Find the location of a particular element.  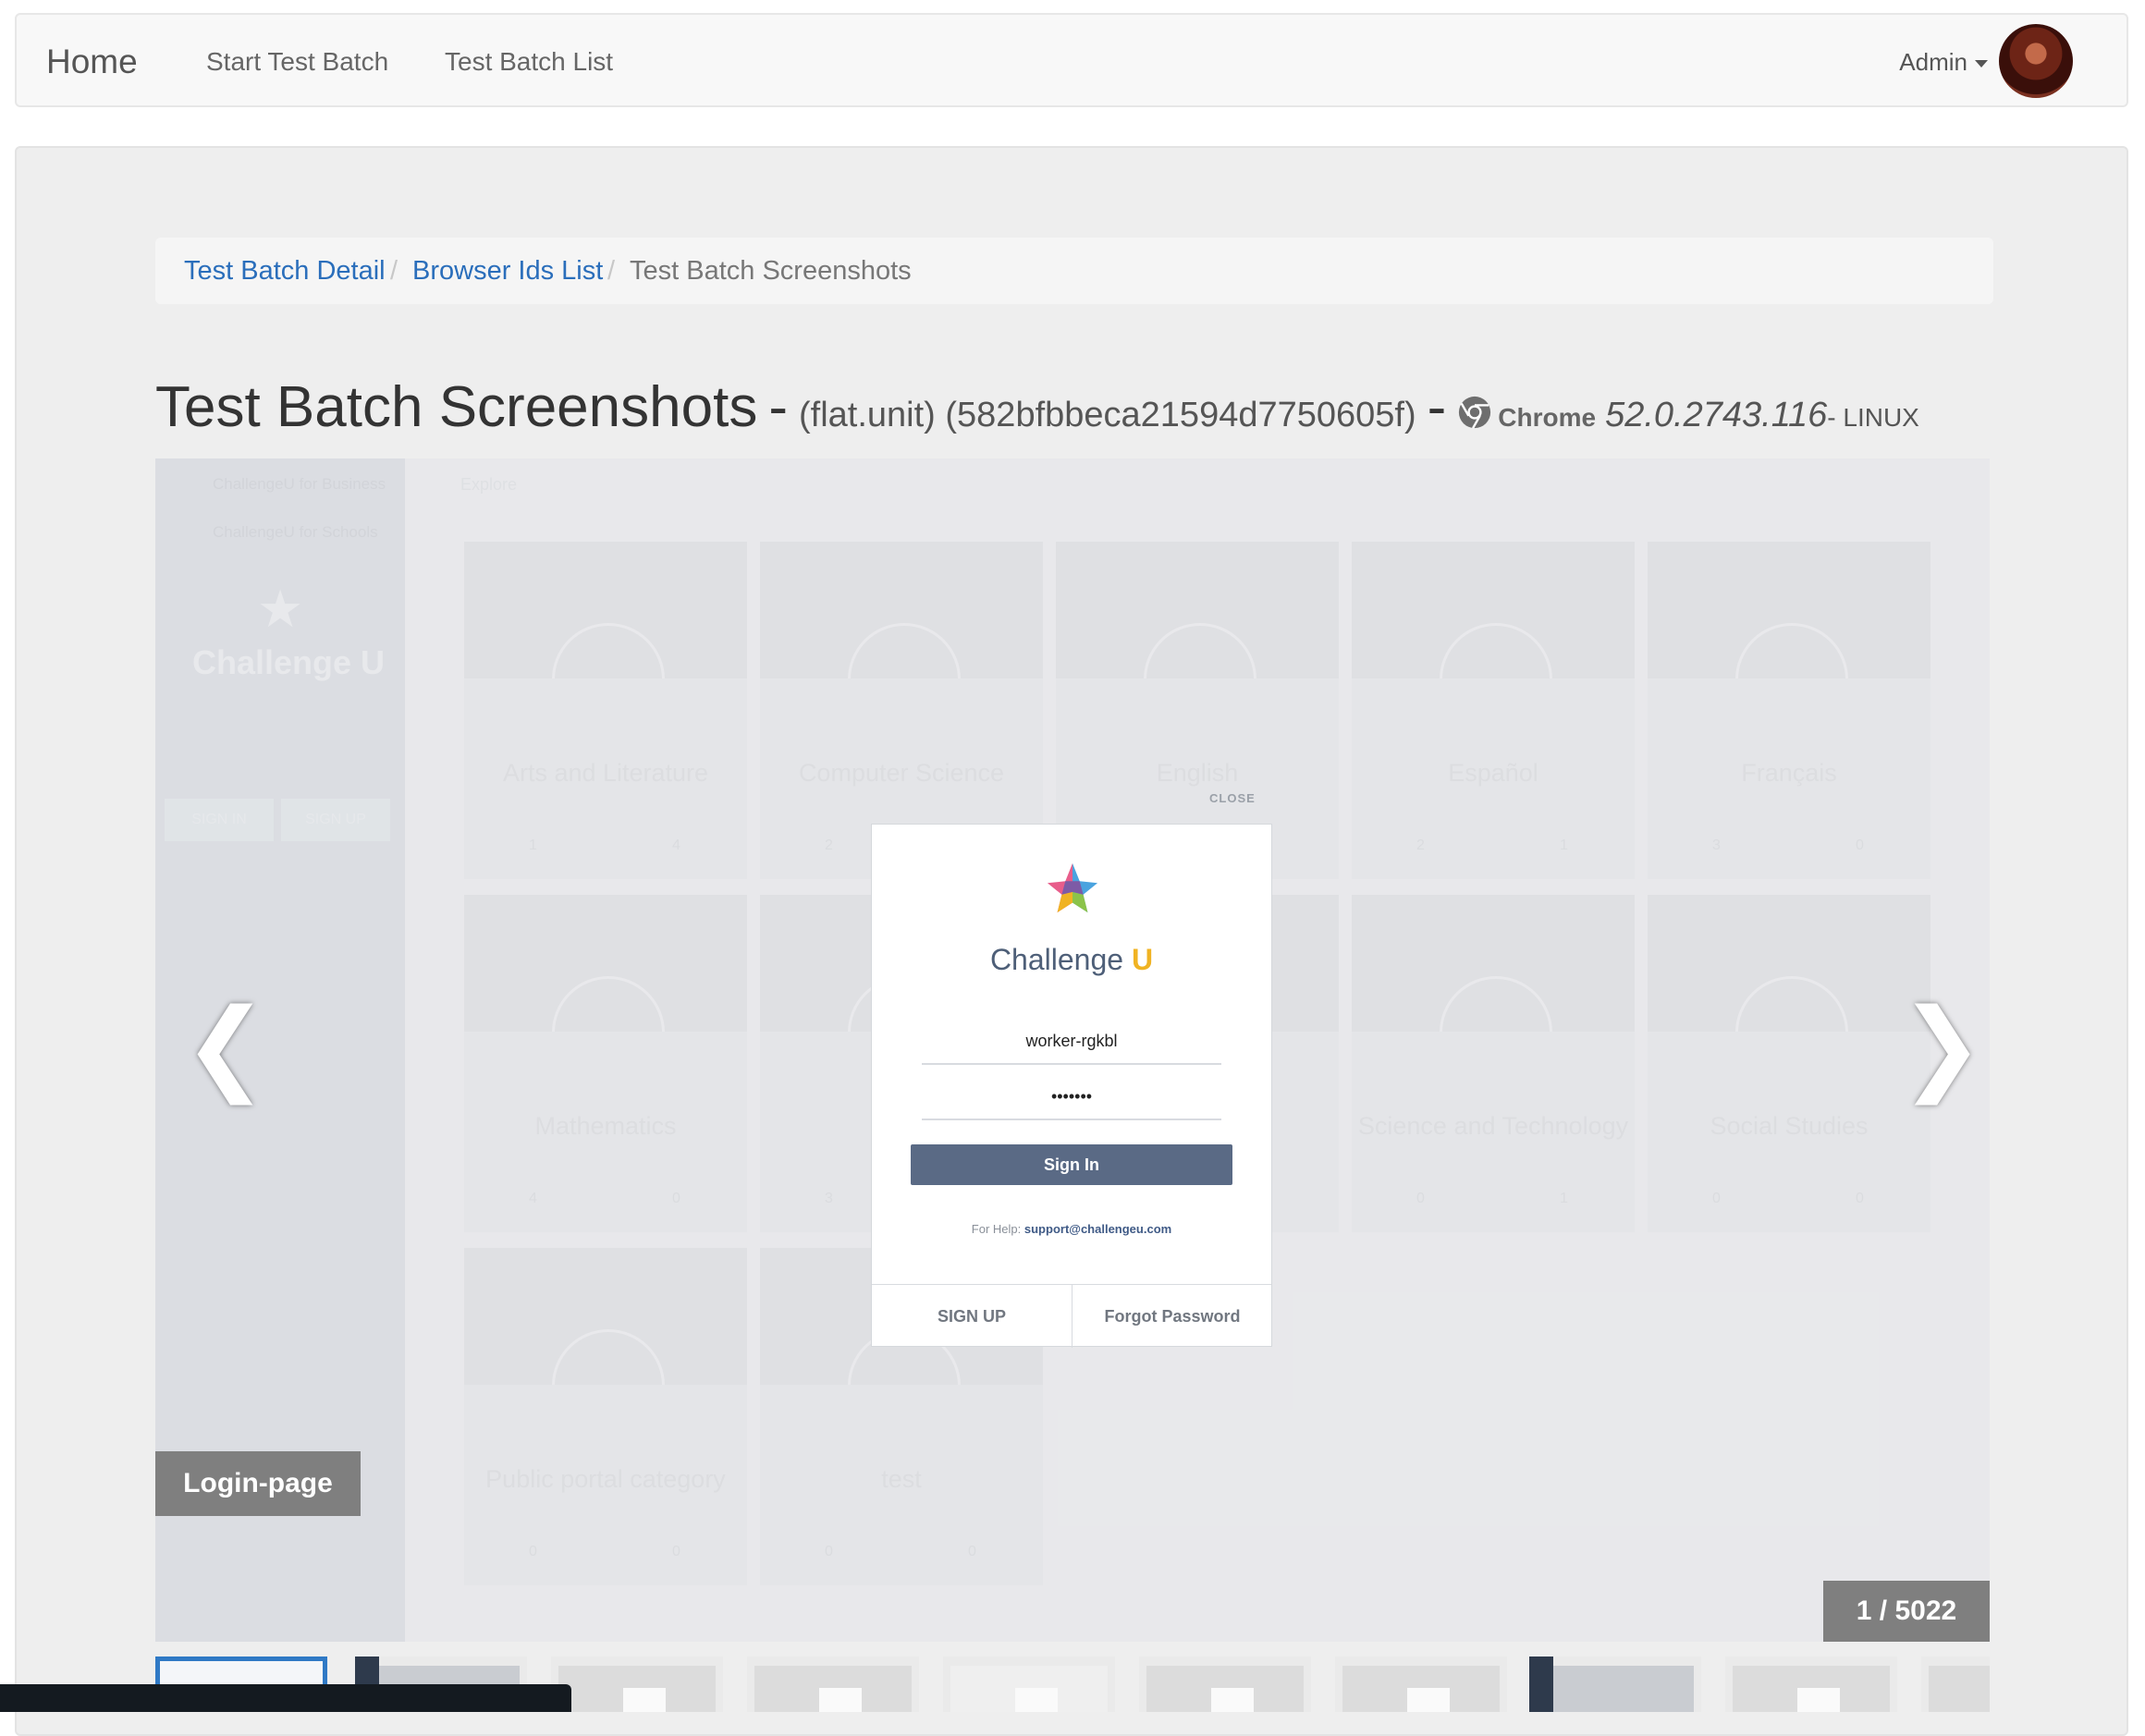

admin-menu-toggle: Admin is located at coordinates (1943, 62).